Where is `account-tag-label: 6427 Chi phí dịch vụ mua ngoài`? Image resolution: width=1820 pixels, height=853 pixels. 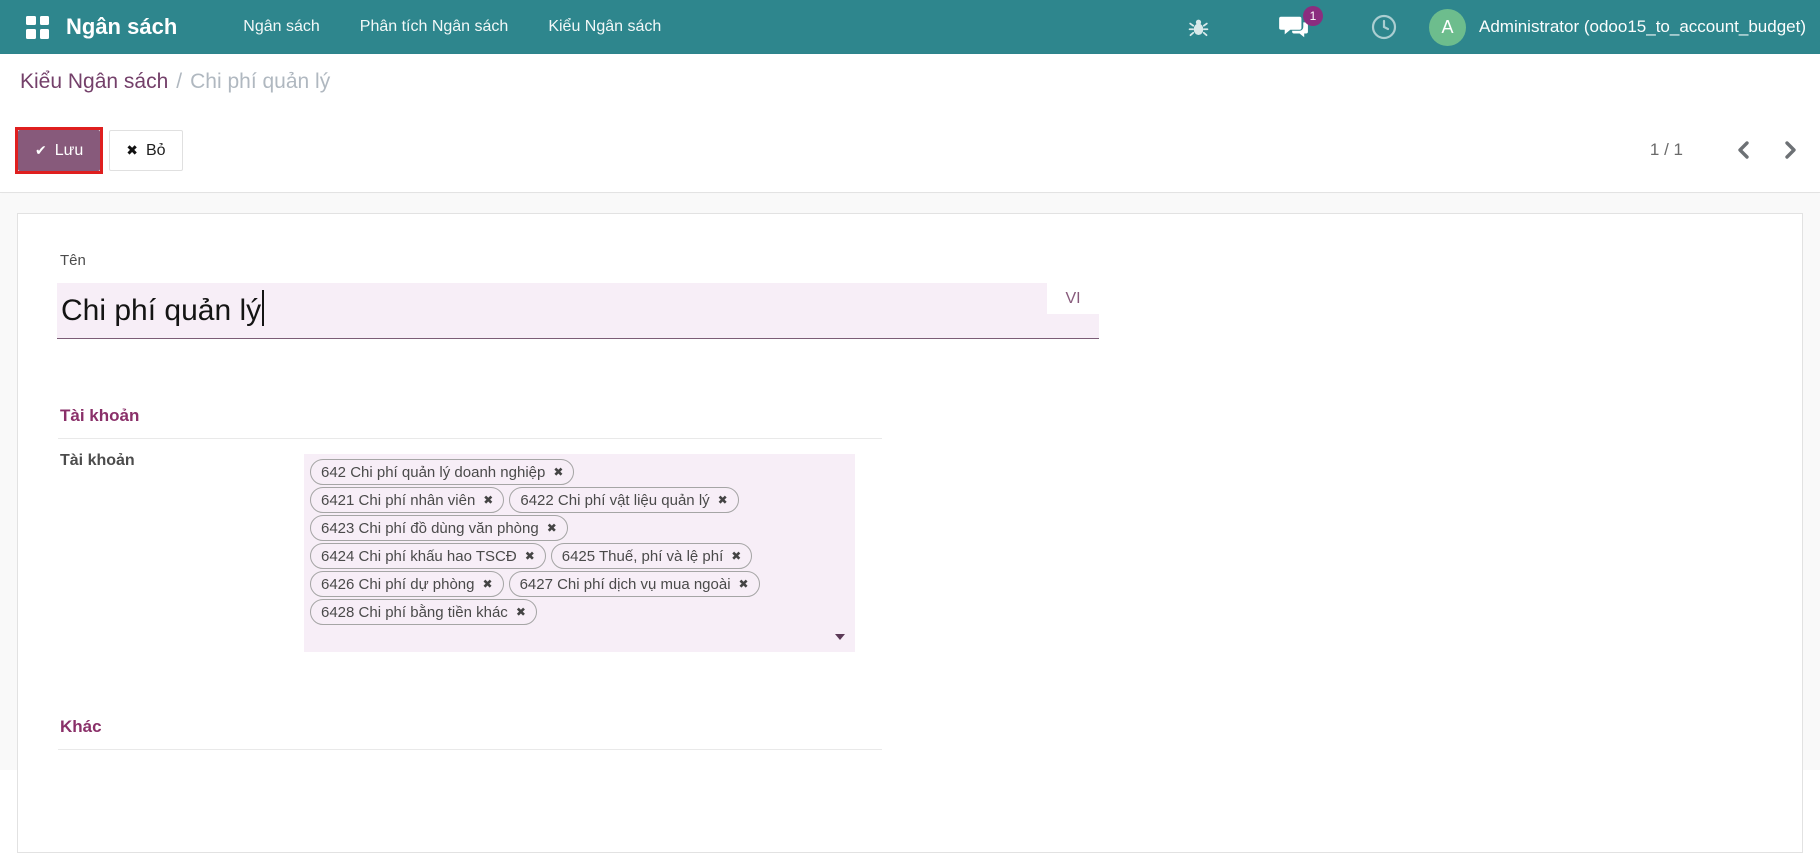
account-tag-label: 6427 Chi phí dịch vụ mua ngoài is located at coordinates (625, 584).